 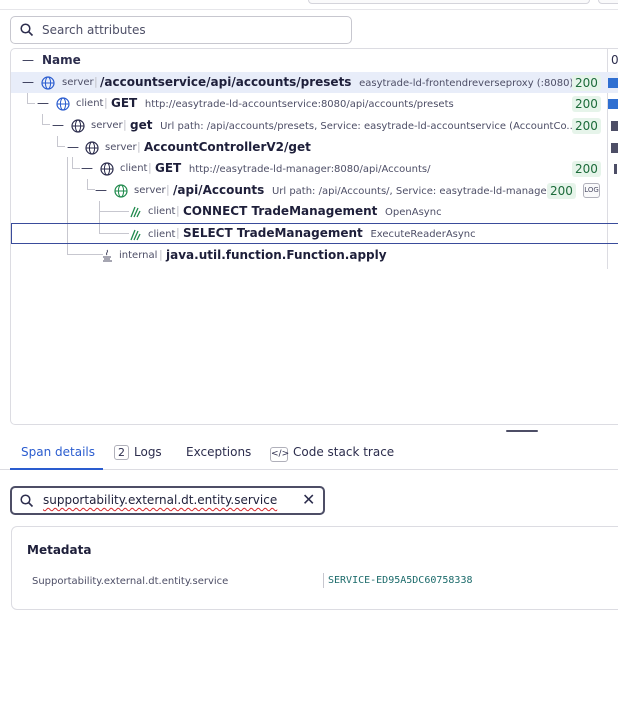 What do you see at coordinates (61, 60) in the screenshot?
I see `name-column-header: Name` at bounding box center [61, 60].